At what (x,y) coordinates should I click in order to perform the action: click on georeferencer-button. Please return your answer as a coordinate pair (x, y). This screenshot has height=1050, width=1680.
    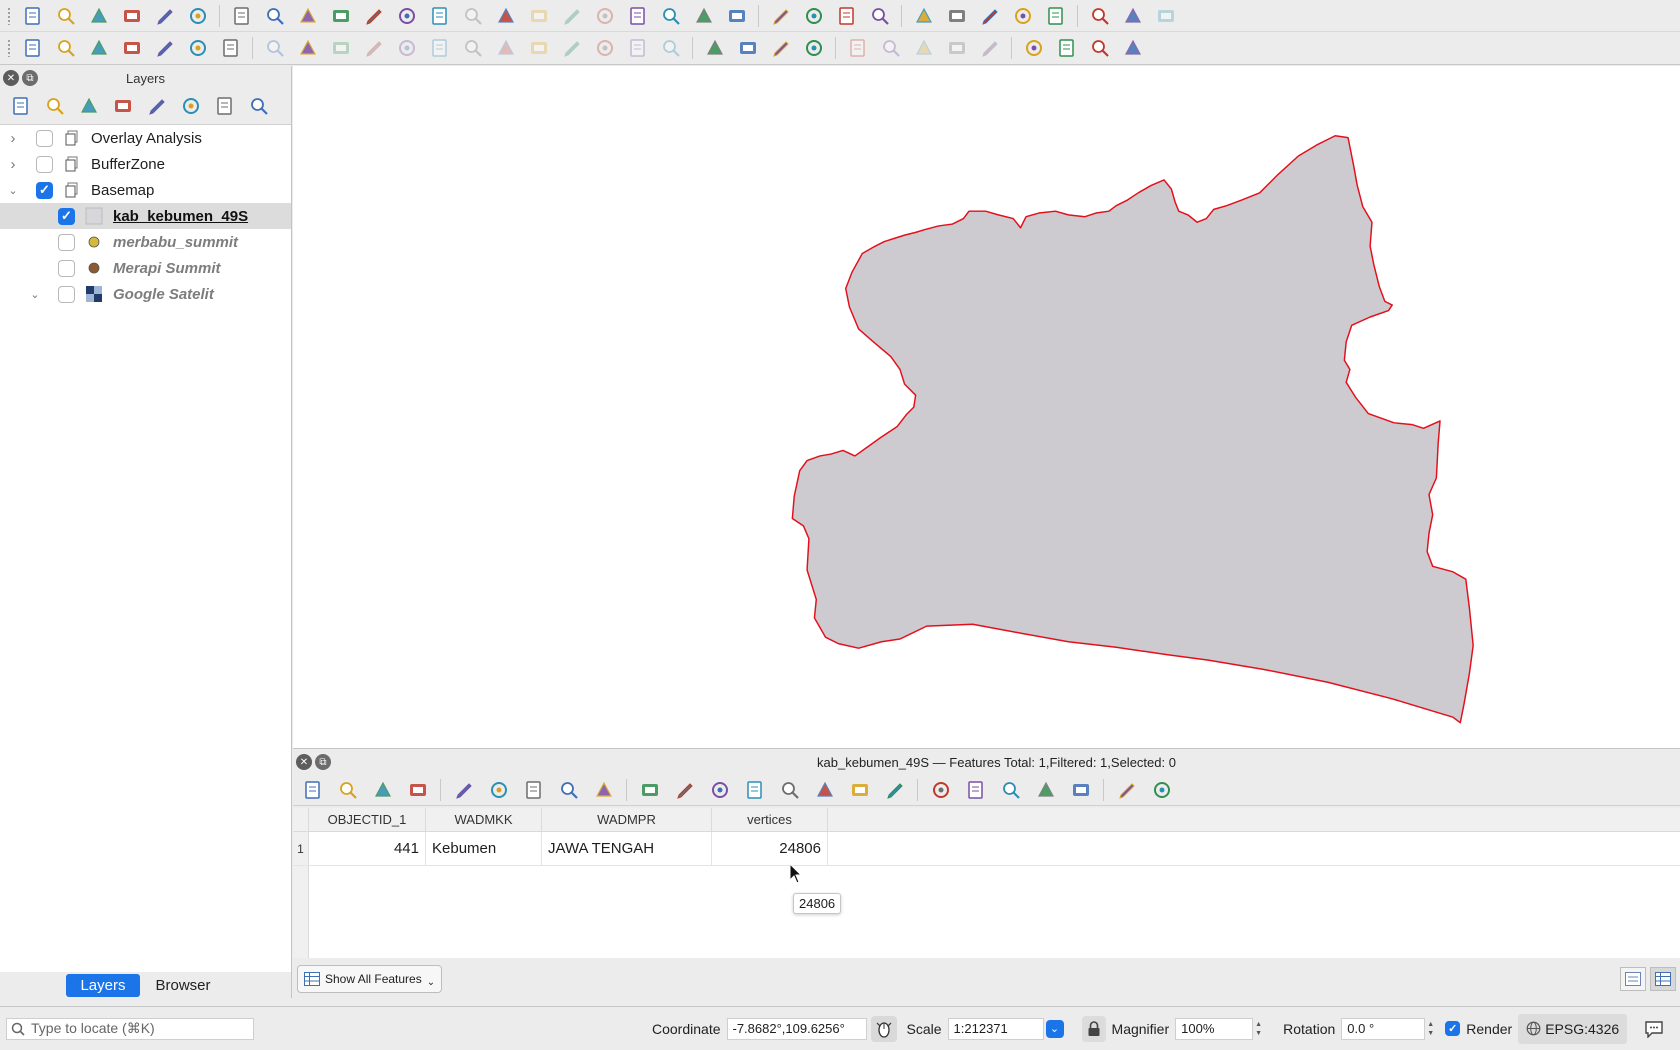
    Looking at the image, I should click on (1099, 48).